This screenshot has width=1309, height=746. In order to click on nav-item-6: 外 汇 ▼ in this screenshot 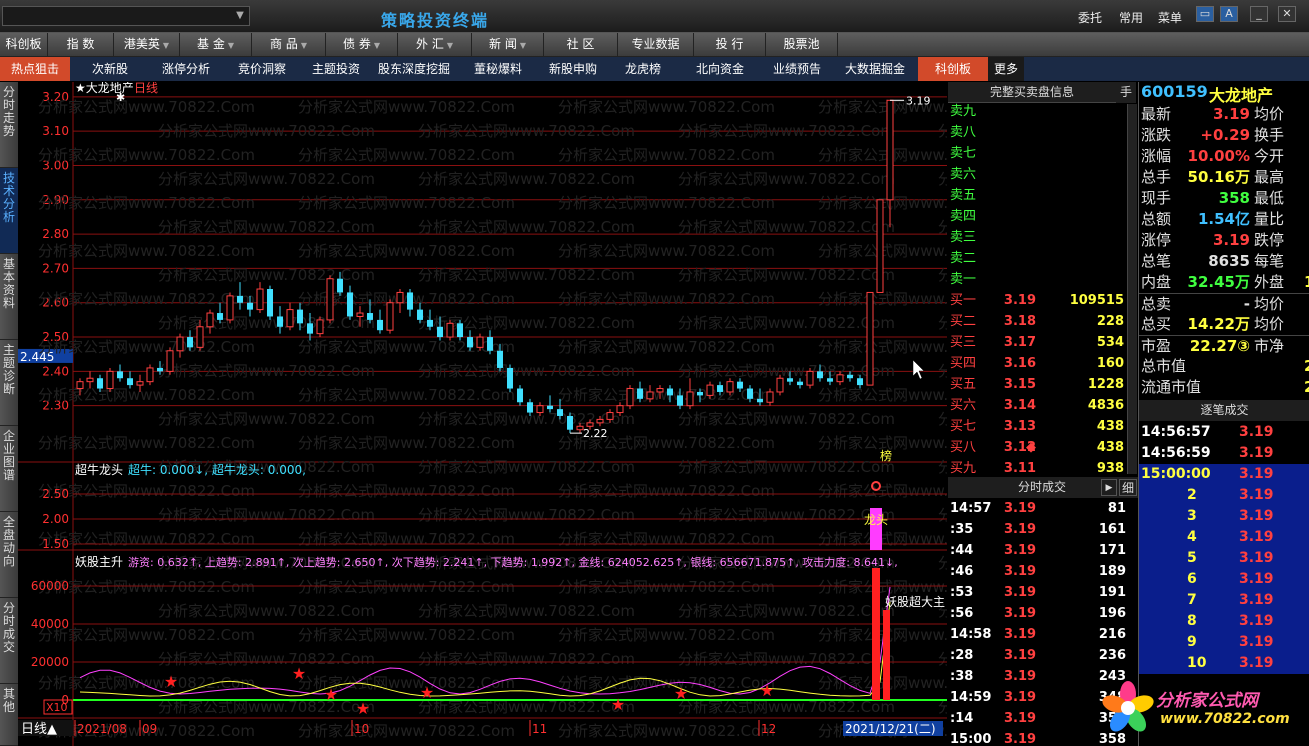, I will do `click(435, 44)`.